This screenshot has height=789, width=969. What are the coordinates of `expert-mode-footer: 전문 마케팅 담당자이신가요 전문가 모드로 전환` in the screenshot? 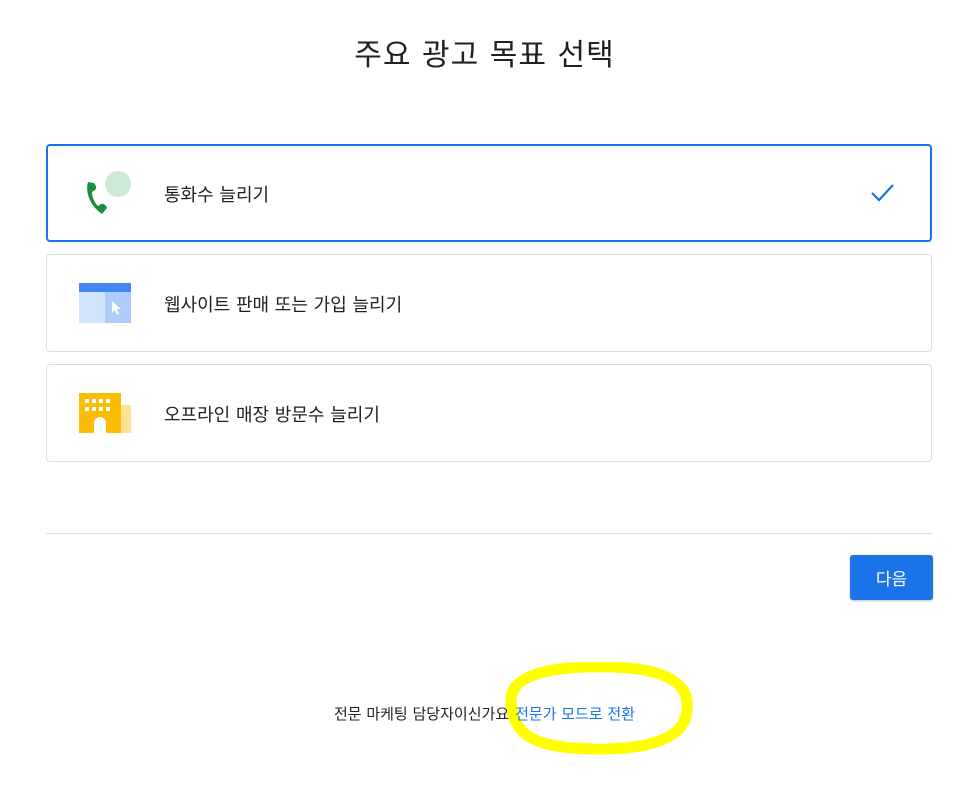 It's located at (484, 713).